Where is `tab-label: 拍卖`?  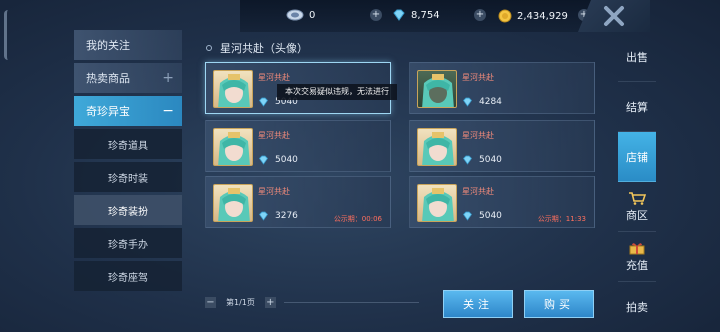 tab-label: 拍卖 is located at coordinates (637, 307).